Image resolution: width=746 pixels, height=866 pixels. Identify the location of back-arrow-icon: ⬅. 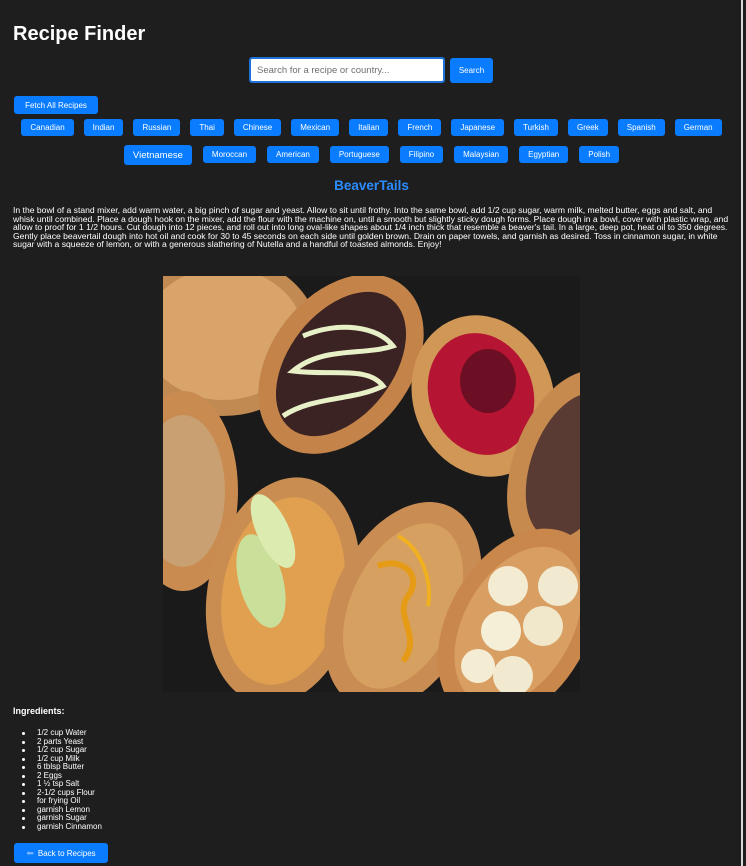
(30, 852).